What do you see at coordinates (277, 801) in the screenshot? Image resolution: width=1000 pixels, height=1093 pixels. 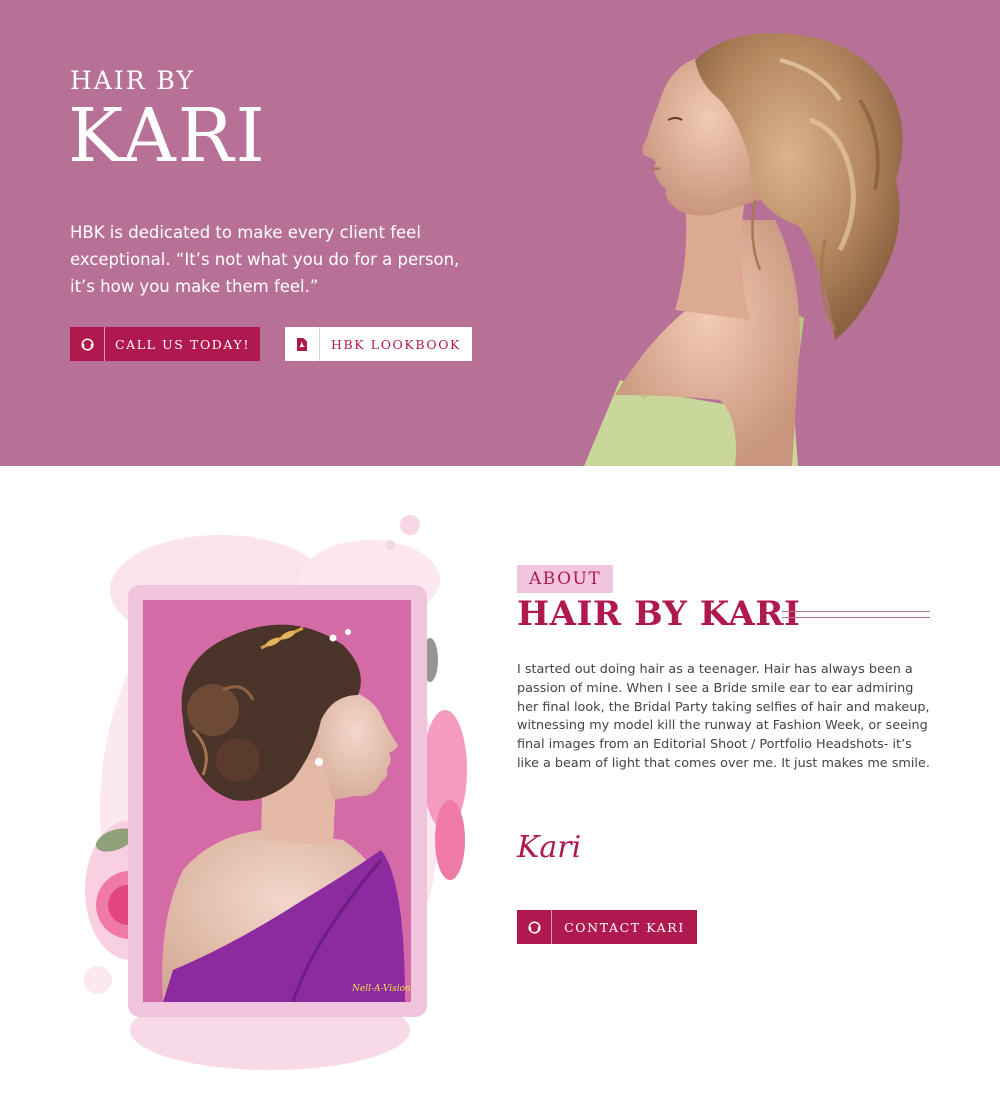 I see `about-portrait-image` at bounding box center [277, 801].